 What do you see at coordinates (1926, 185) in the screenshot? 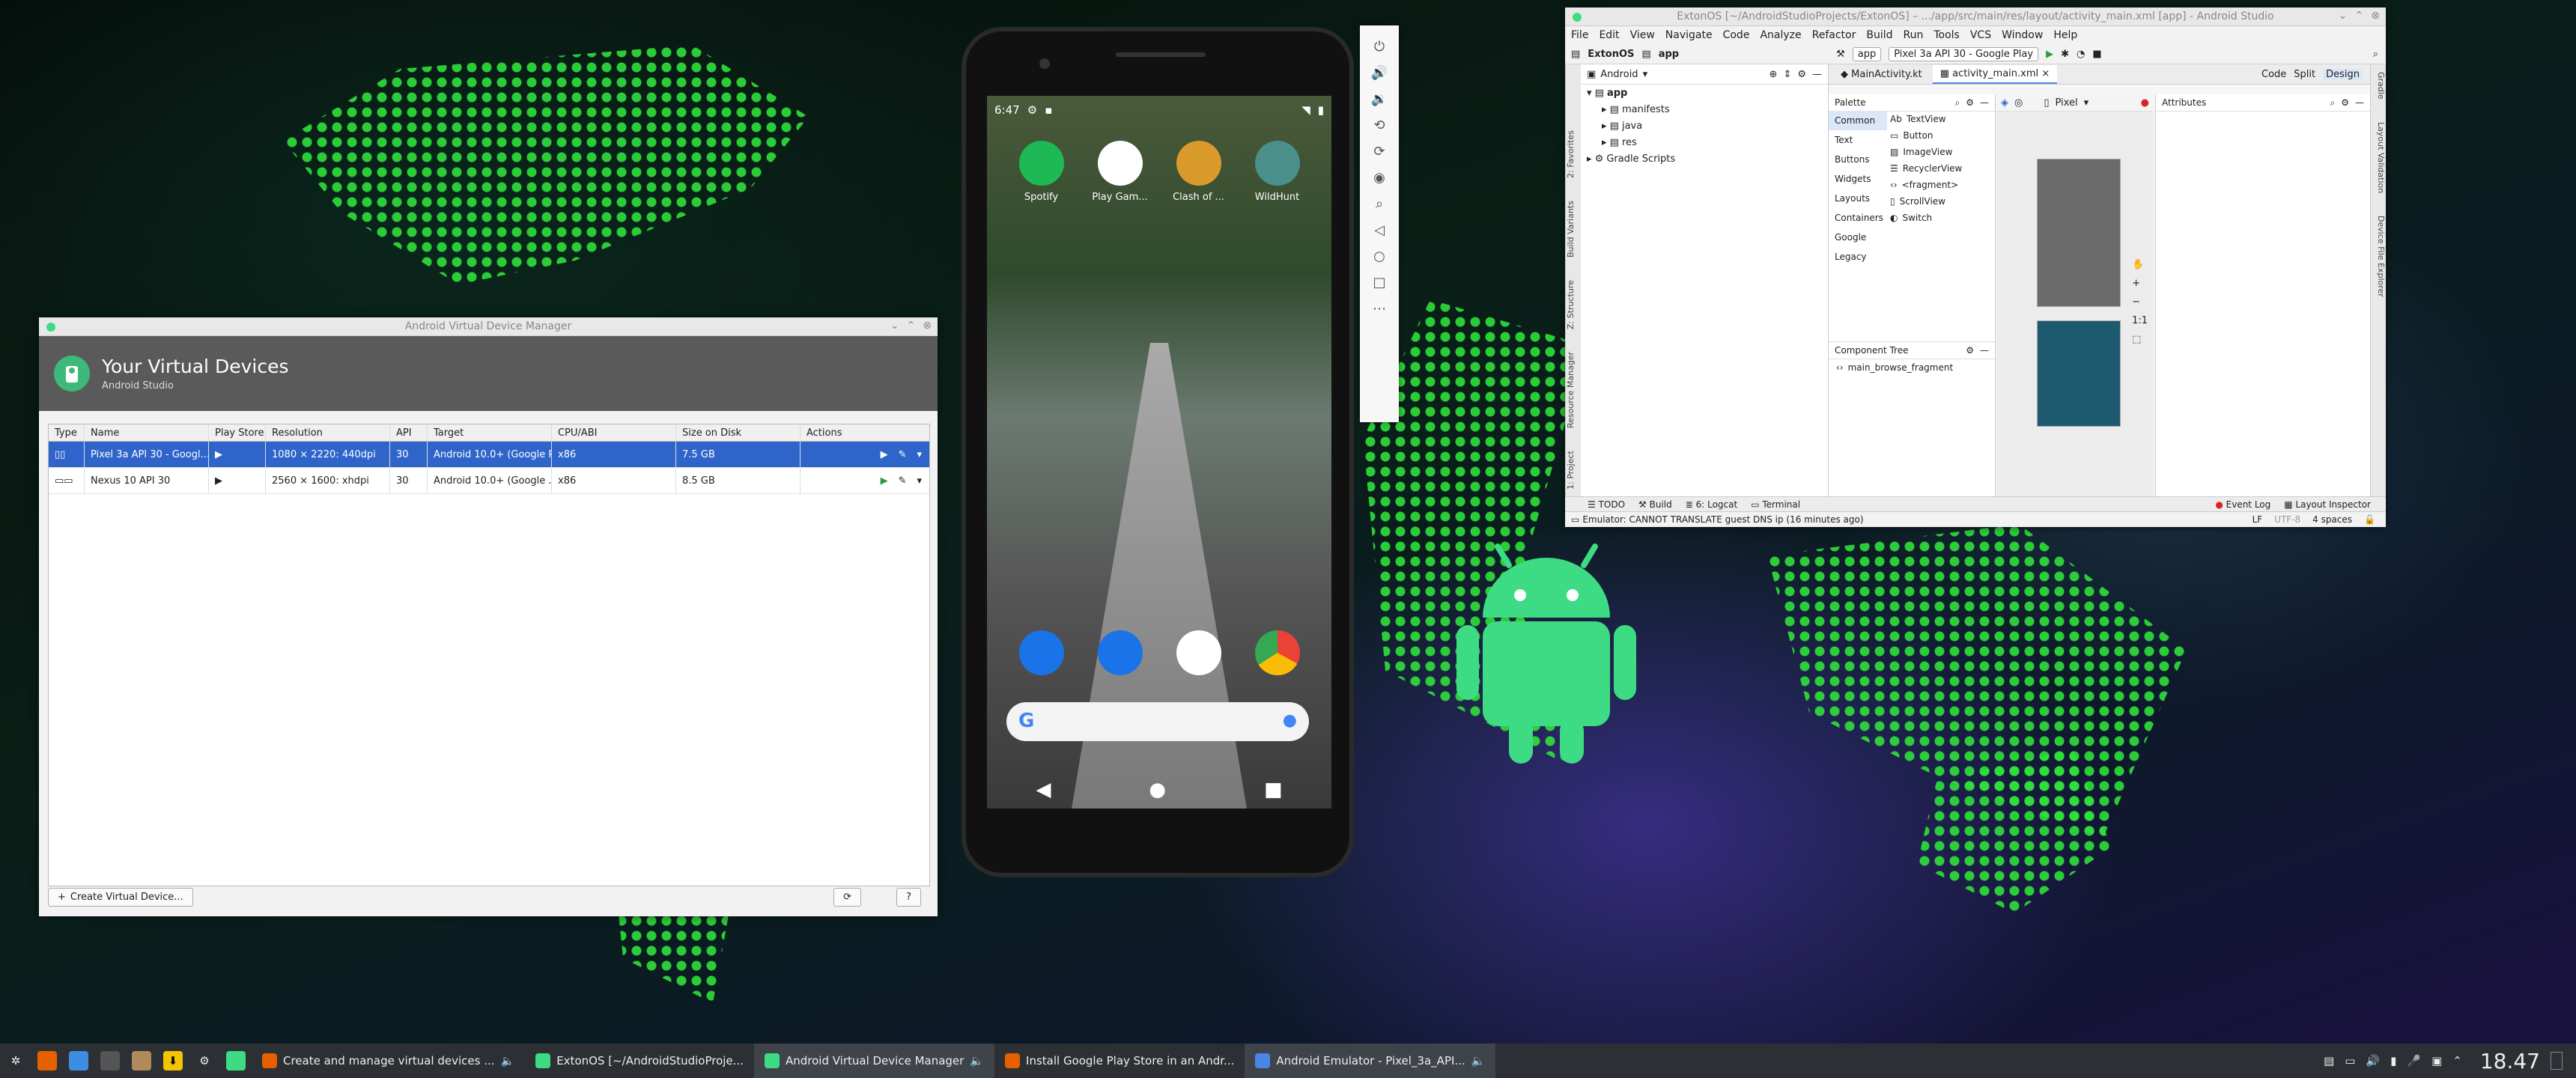
I see `palette-item: ‹› <fragment>` at bounding box center [1926, 185].